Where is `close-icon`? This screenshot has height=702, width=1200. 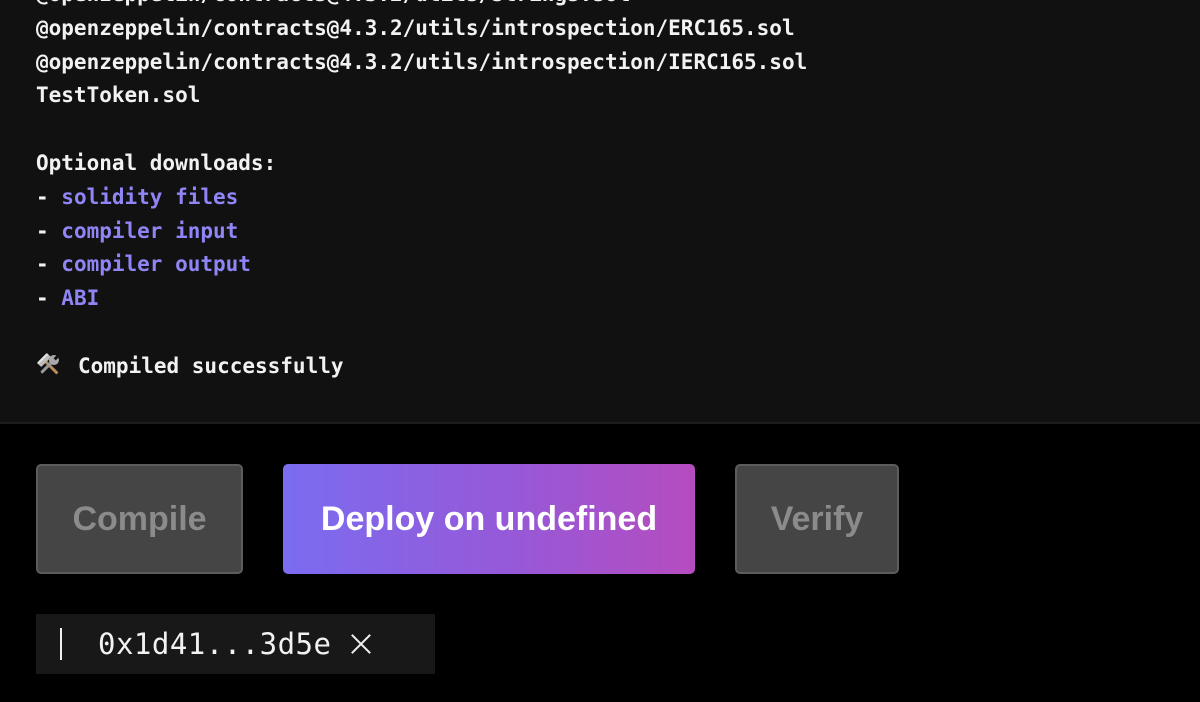
close-icon is located at coordinates (361, 644).